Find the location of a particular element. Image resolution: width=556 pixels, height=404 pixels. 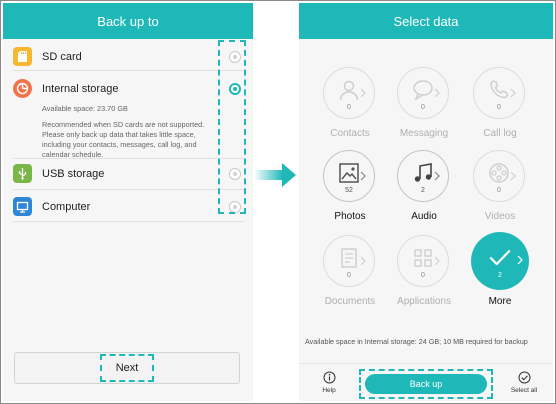

category-label: More is located at coordinates (500, 301).